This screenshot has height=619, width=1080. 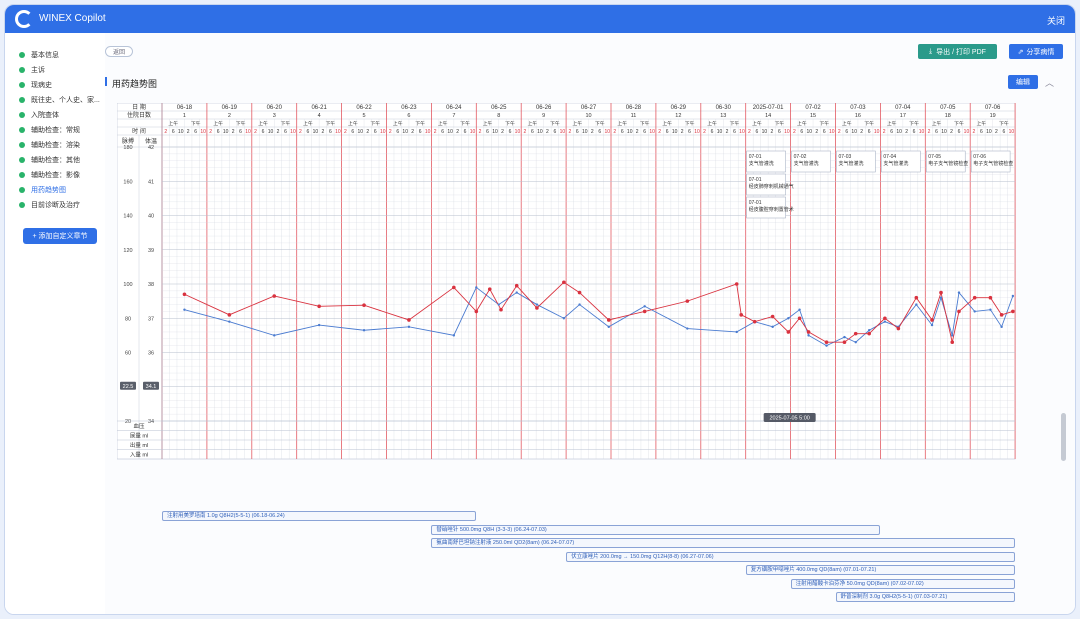 I want to click on back-button: 返回, so click(x=119, y=51).